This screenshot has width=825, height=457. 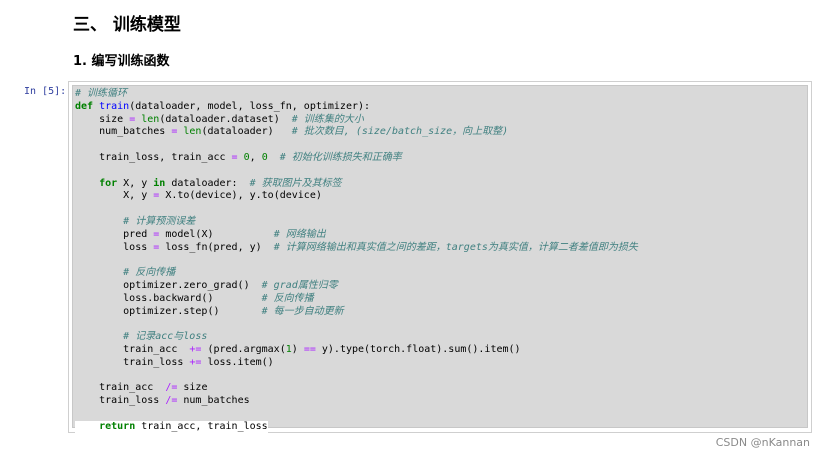 What do you see at coordinates (356, 273) in the screenshot?
I see `code-line: # 反向传播` at bounding box center [356, 273].